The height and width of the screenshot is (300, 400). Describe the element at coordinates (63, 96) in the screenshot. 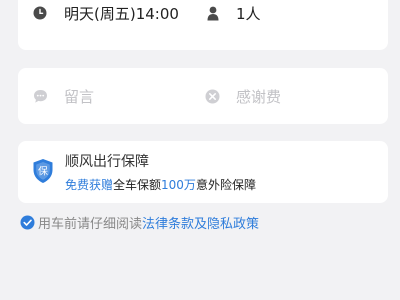

I see `message-field: 留言` at that location.